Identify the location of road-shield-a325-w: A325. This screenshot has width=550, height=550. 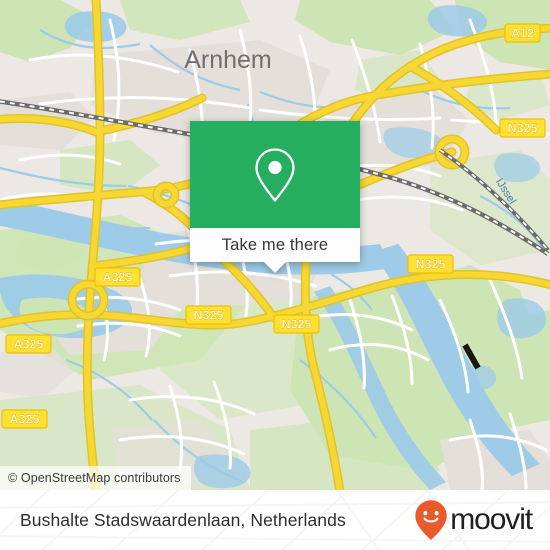
(28, 344).